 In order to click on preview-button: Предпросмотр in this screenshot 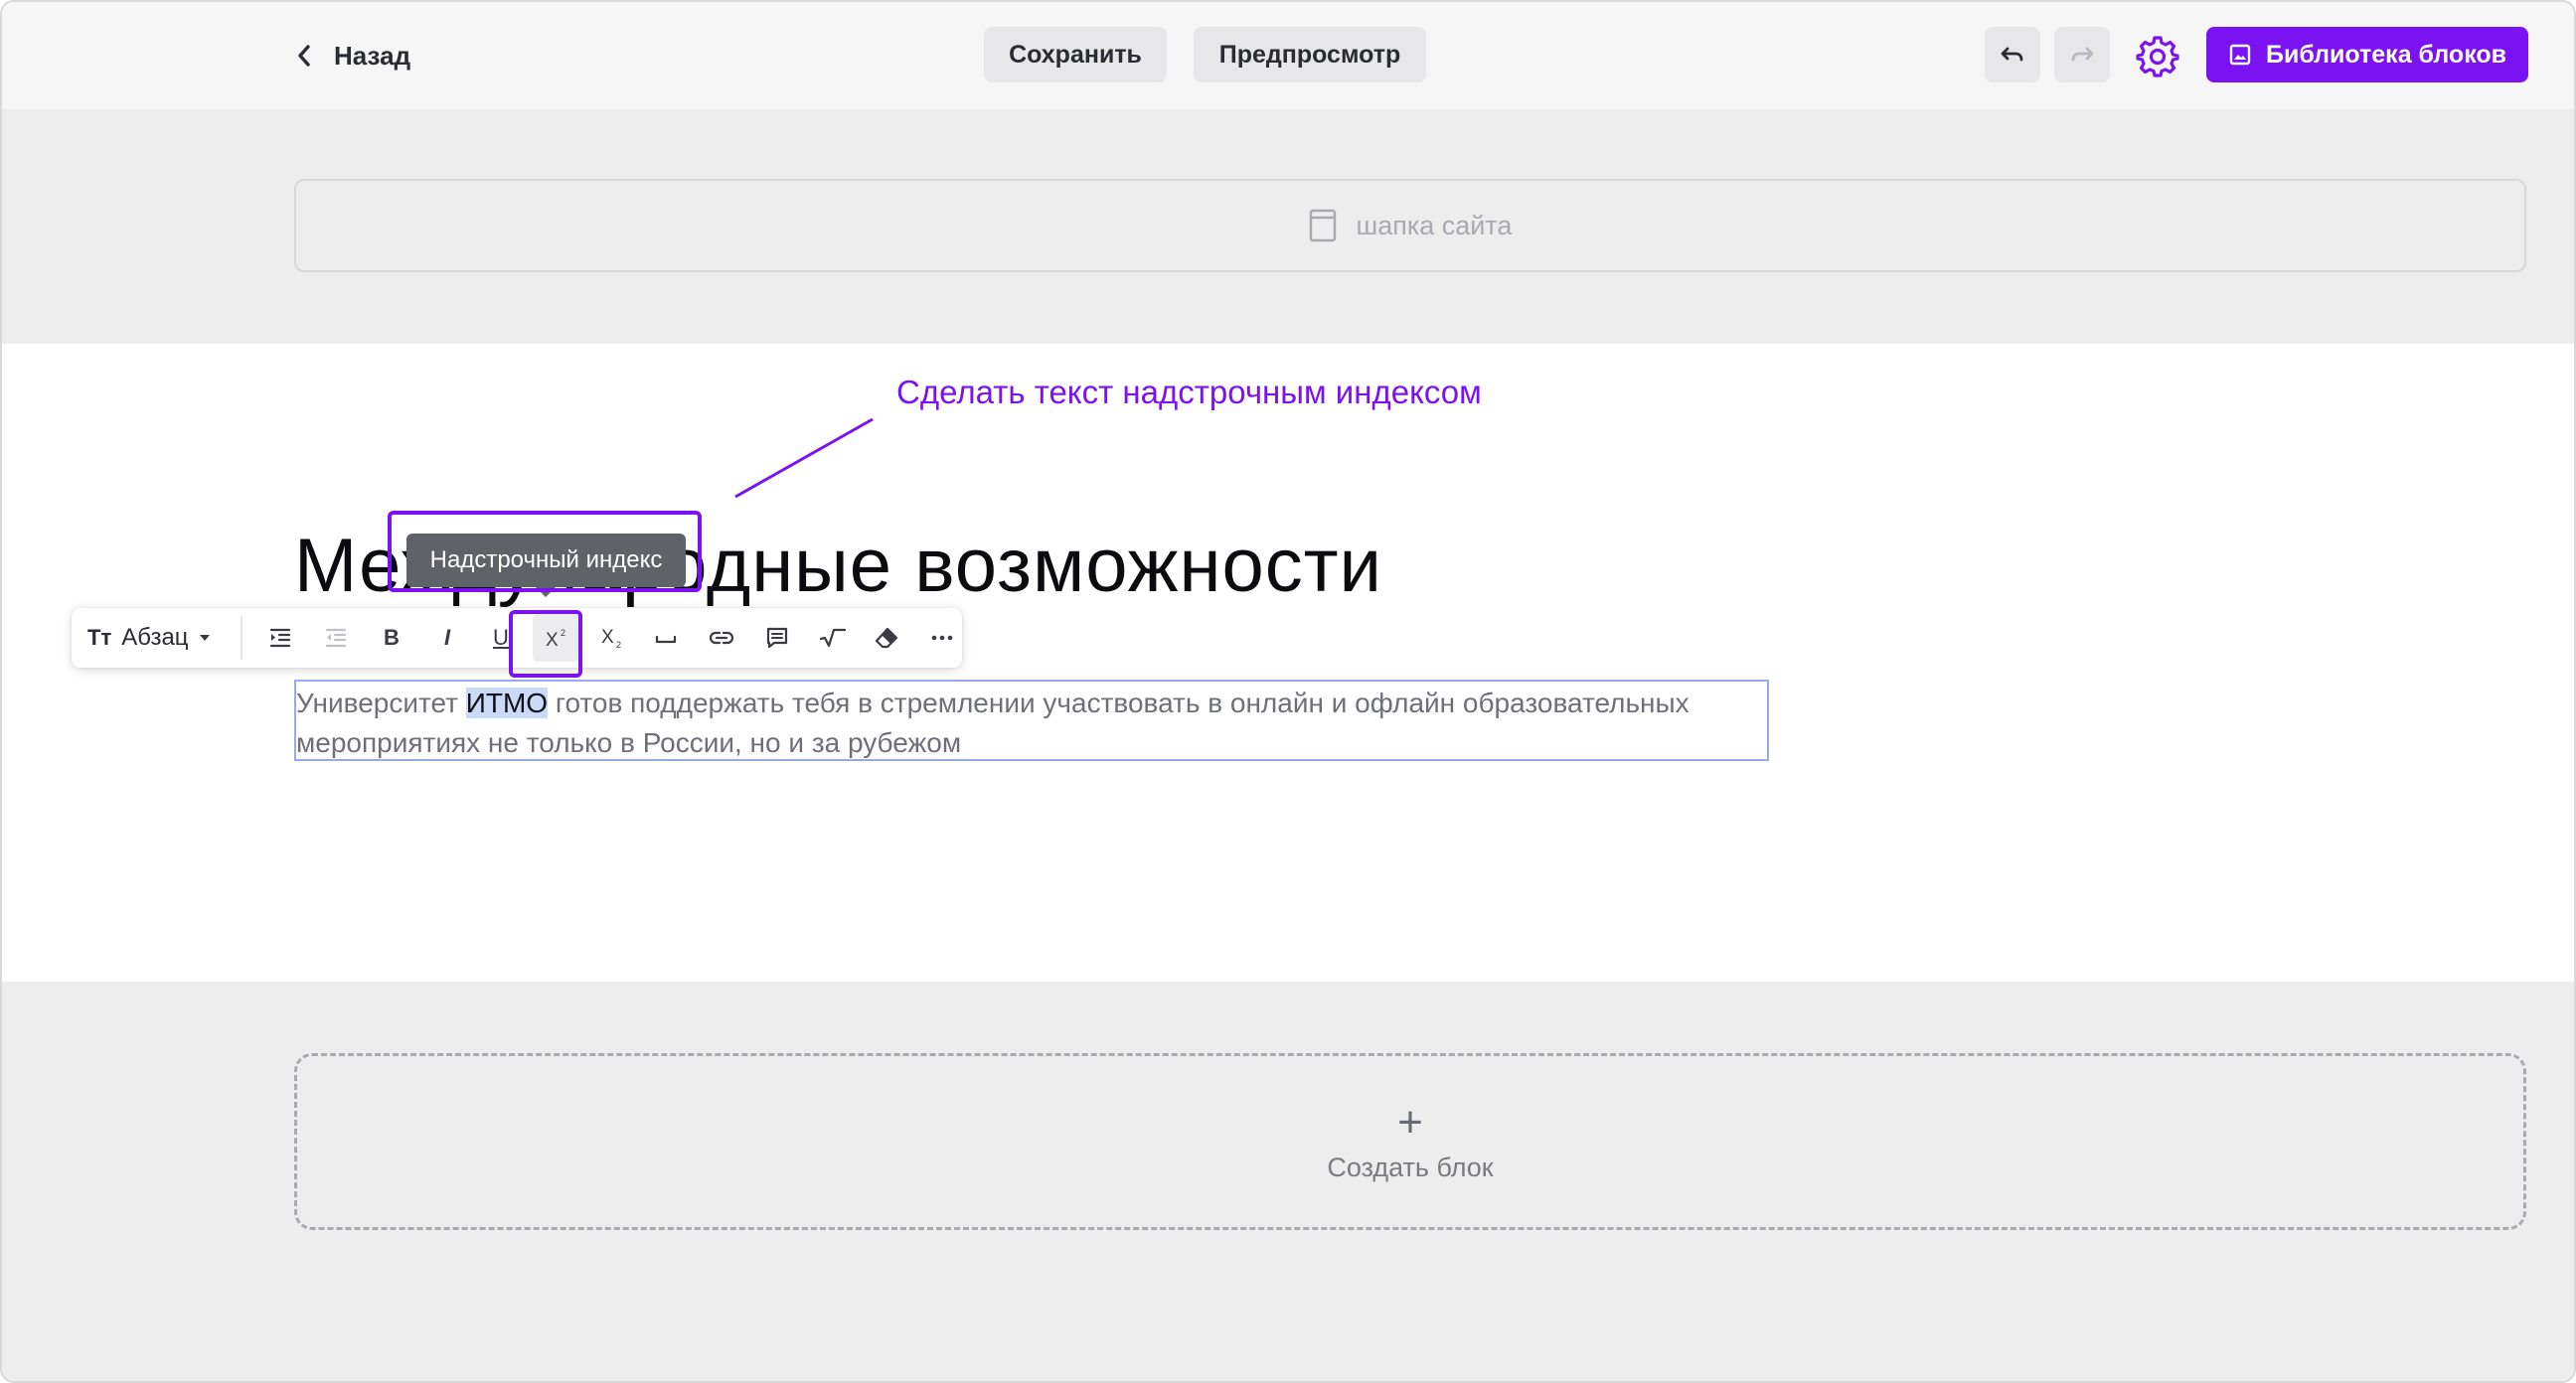, I will do `click(1310, 55)`.